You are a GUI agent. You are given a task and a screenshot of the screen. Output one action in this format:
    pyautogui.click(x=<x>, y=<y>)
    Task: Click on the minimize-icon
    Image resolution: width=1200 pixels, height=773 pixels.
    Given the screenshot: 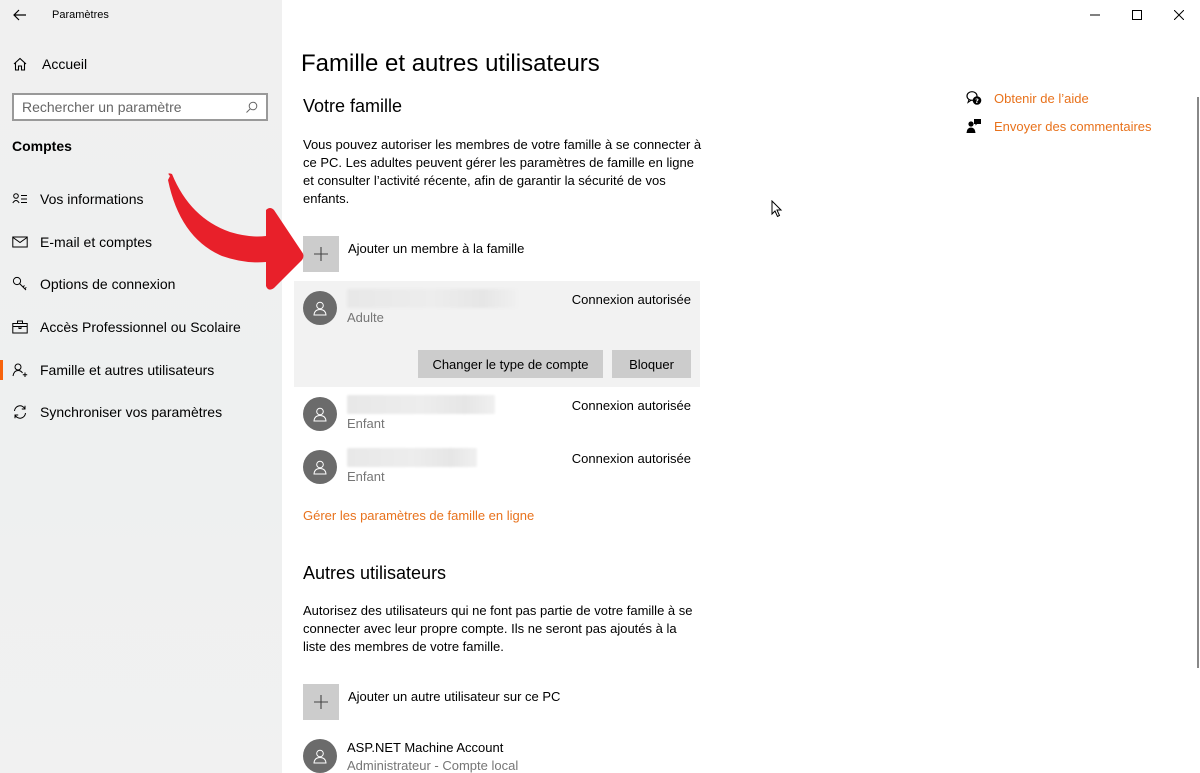 What is the action you would take?
    pyautogui.click(x=1095, y=15)
    